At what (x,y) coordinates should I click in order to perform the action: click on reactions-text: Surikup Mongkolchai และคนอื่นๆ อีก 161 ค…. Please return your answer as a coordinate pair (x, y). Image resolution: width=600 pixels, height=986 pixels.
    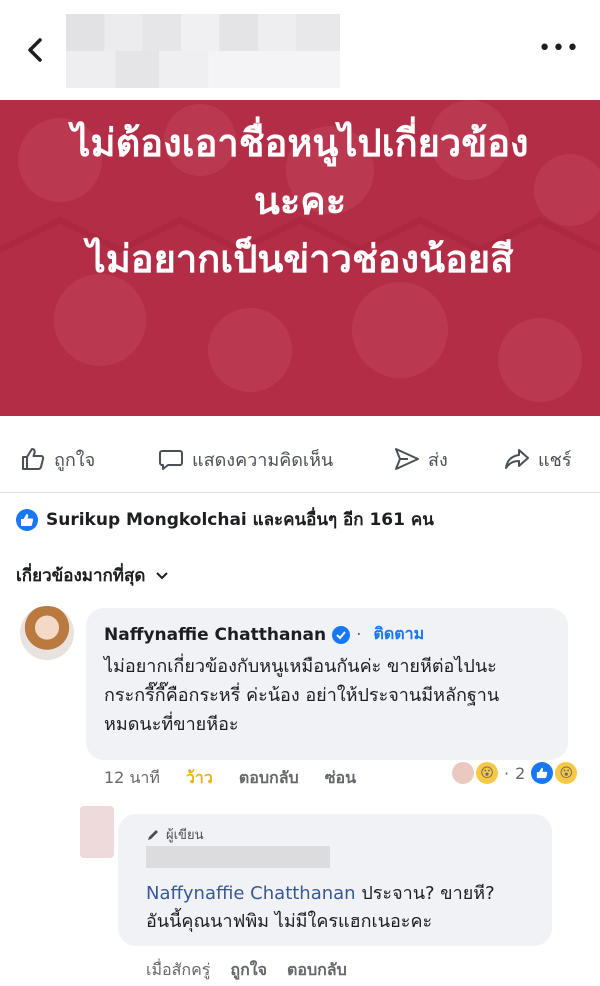
    Looking at the image, I should click on (240, 520).